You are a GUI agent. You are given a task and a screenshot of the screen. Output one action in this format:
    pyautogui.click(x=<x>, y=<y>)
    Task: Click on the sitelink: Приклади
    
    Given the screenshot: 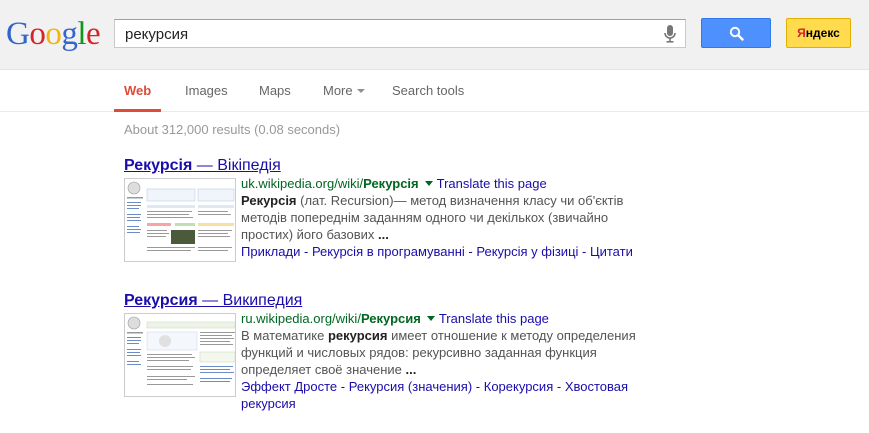 What is the action you would take?
    pyautogui.click(x=270, y=251)
    